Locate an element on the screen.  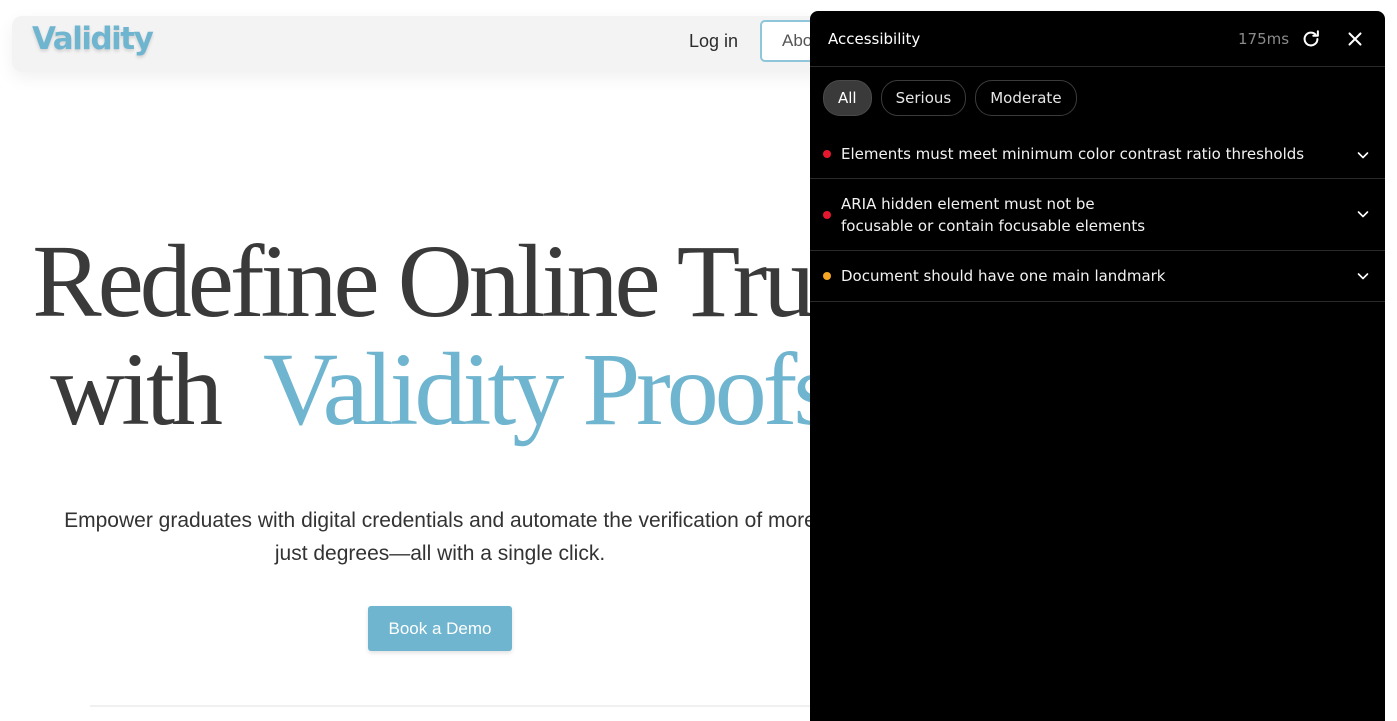
filter-all: All is located at coordinates (847, 98).